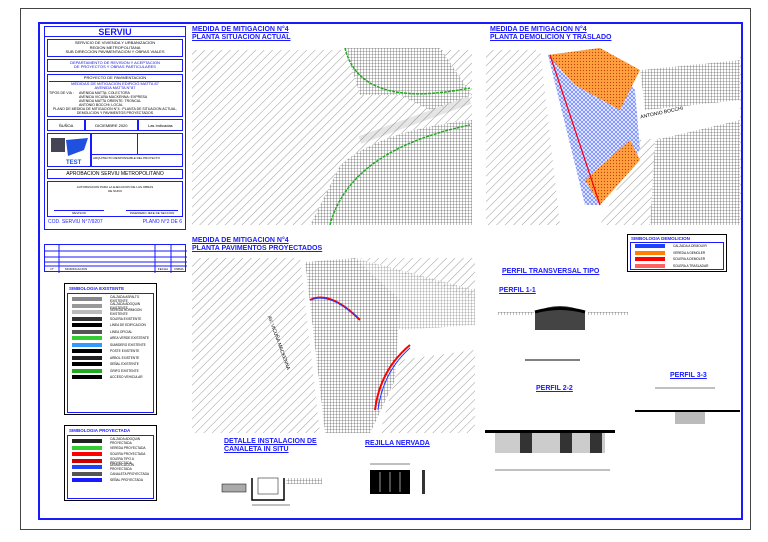  What do you see at coordinates (690, 246) in the screenshot?
I see `legend-label: CALZADA A DEMOLER` at bounding box center [690, 246].